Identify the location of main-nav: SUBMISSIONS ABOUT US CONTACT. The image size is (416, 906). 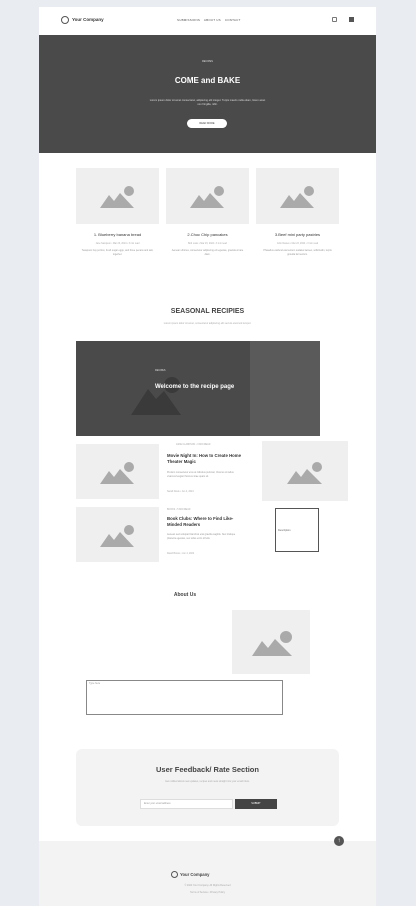
(210, 20).